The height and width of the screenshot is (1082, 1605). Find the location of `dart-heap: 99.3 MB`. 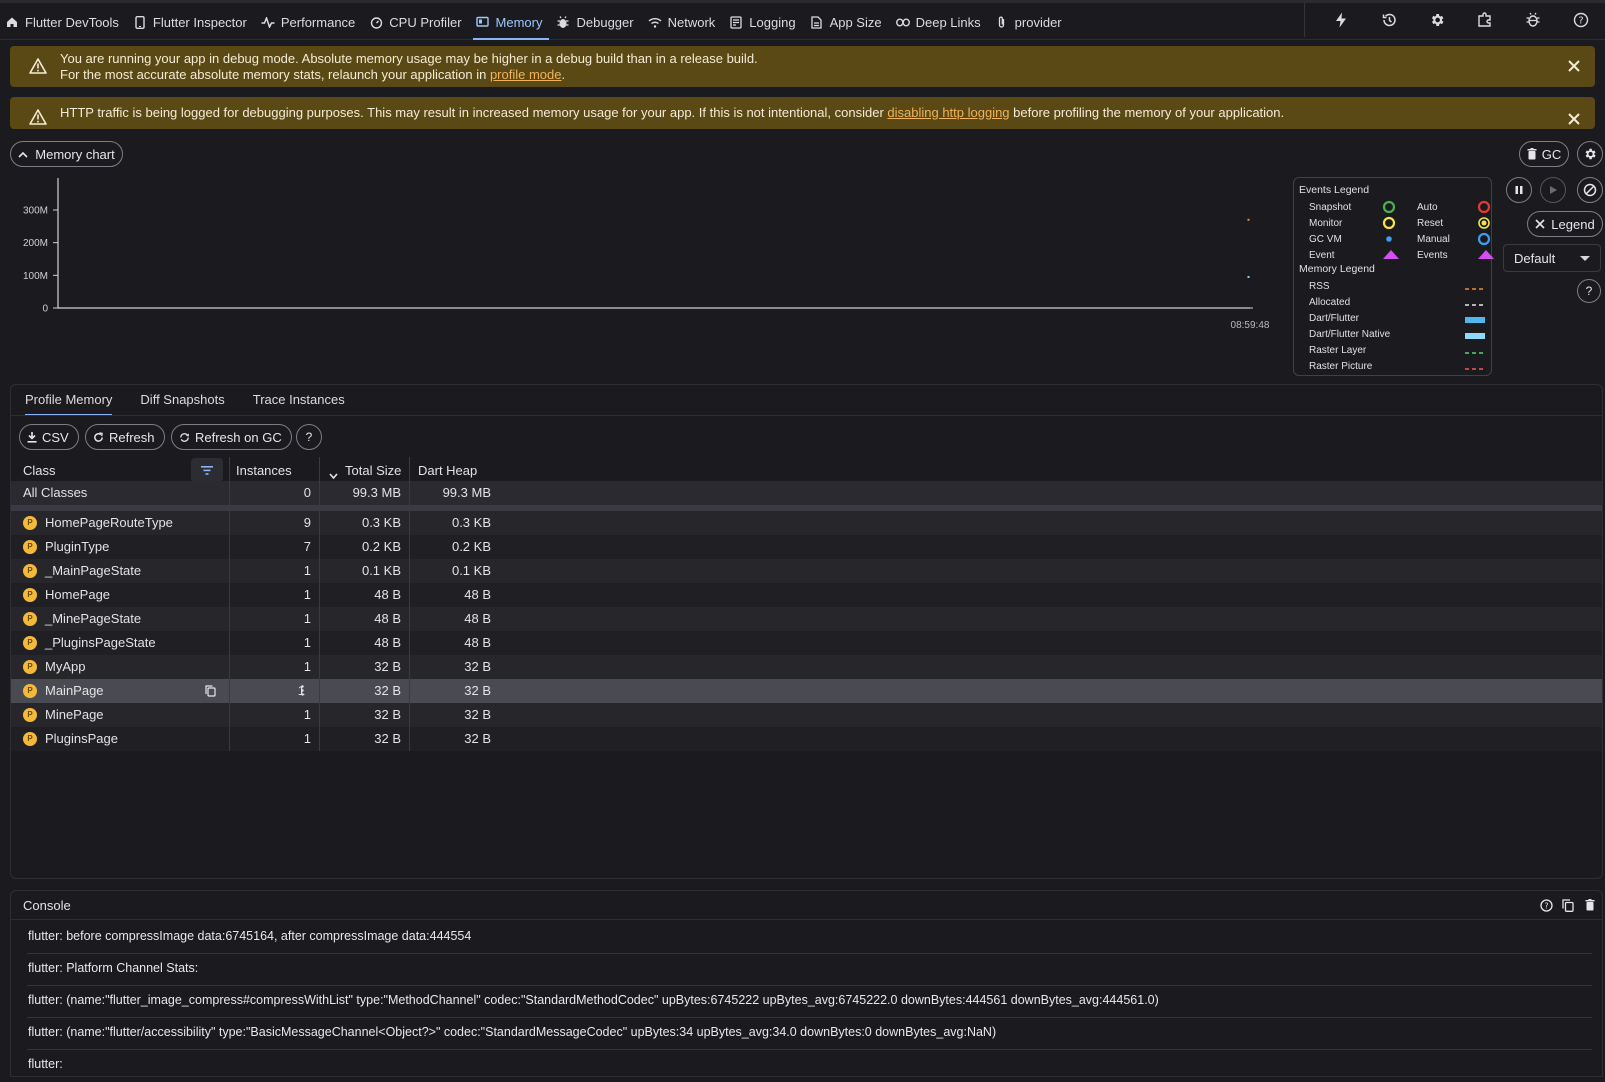

dart-heap: 99.3 MB is located at coordinates (466, 492).